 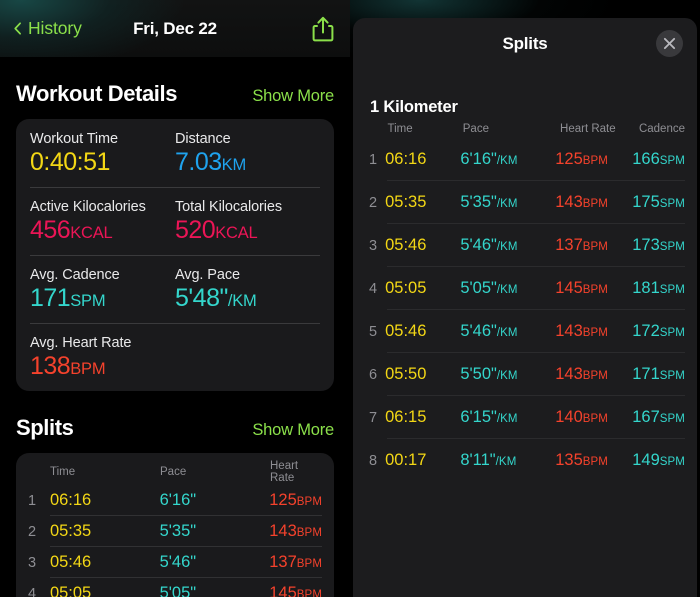 I want to click on metric-avg-pace: Avg. Pace 5'48"/KM, so click(x=247, y=289).